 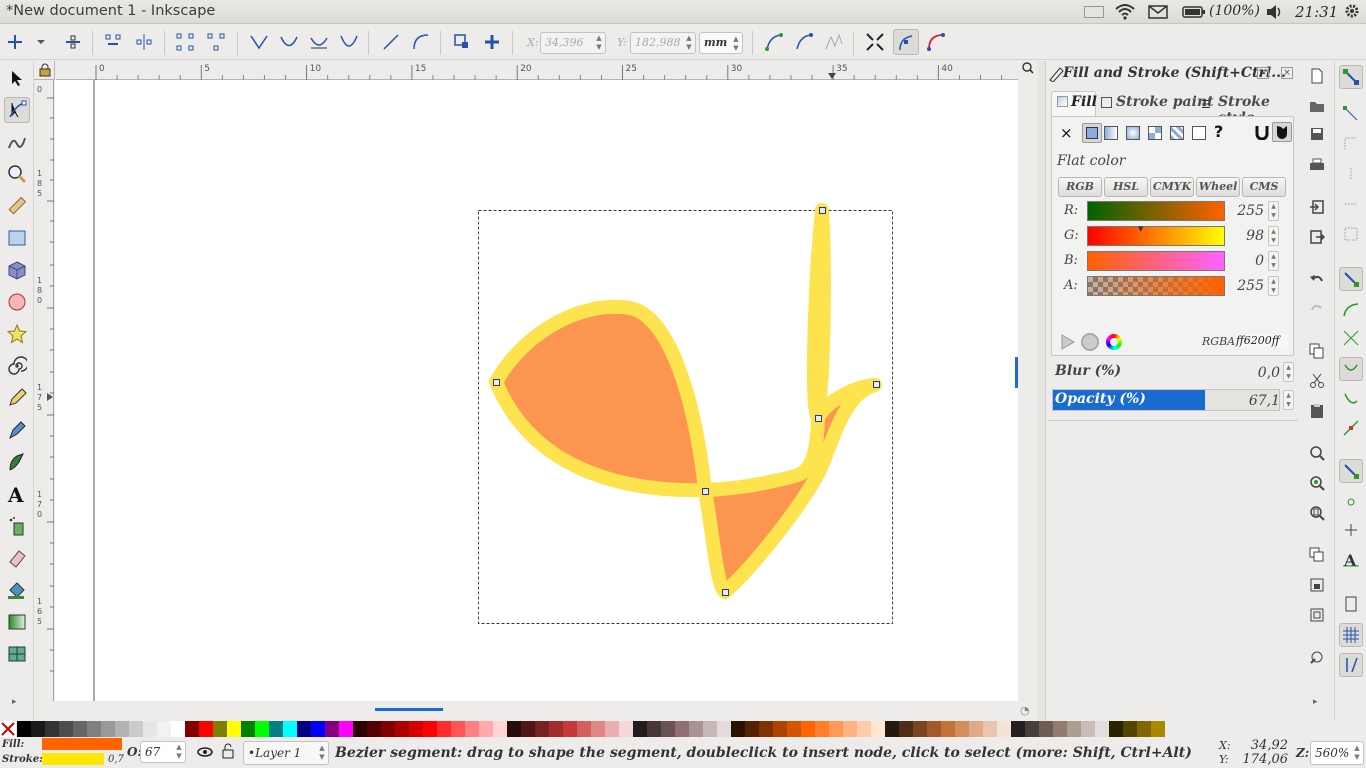 What do you see at coordinates (1257, 109) in the screenshot?
I see `tab-stroke-style: Stroke style` at bounding box center [1257, 109].